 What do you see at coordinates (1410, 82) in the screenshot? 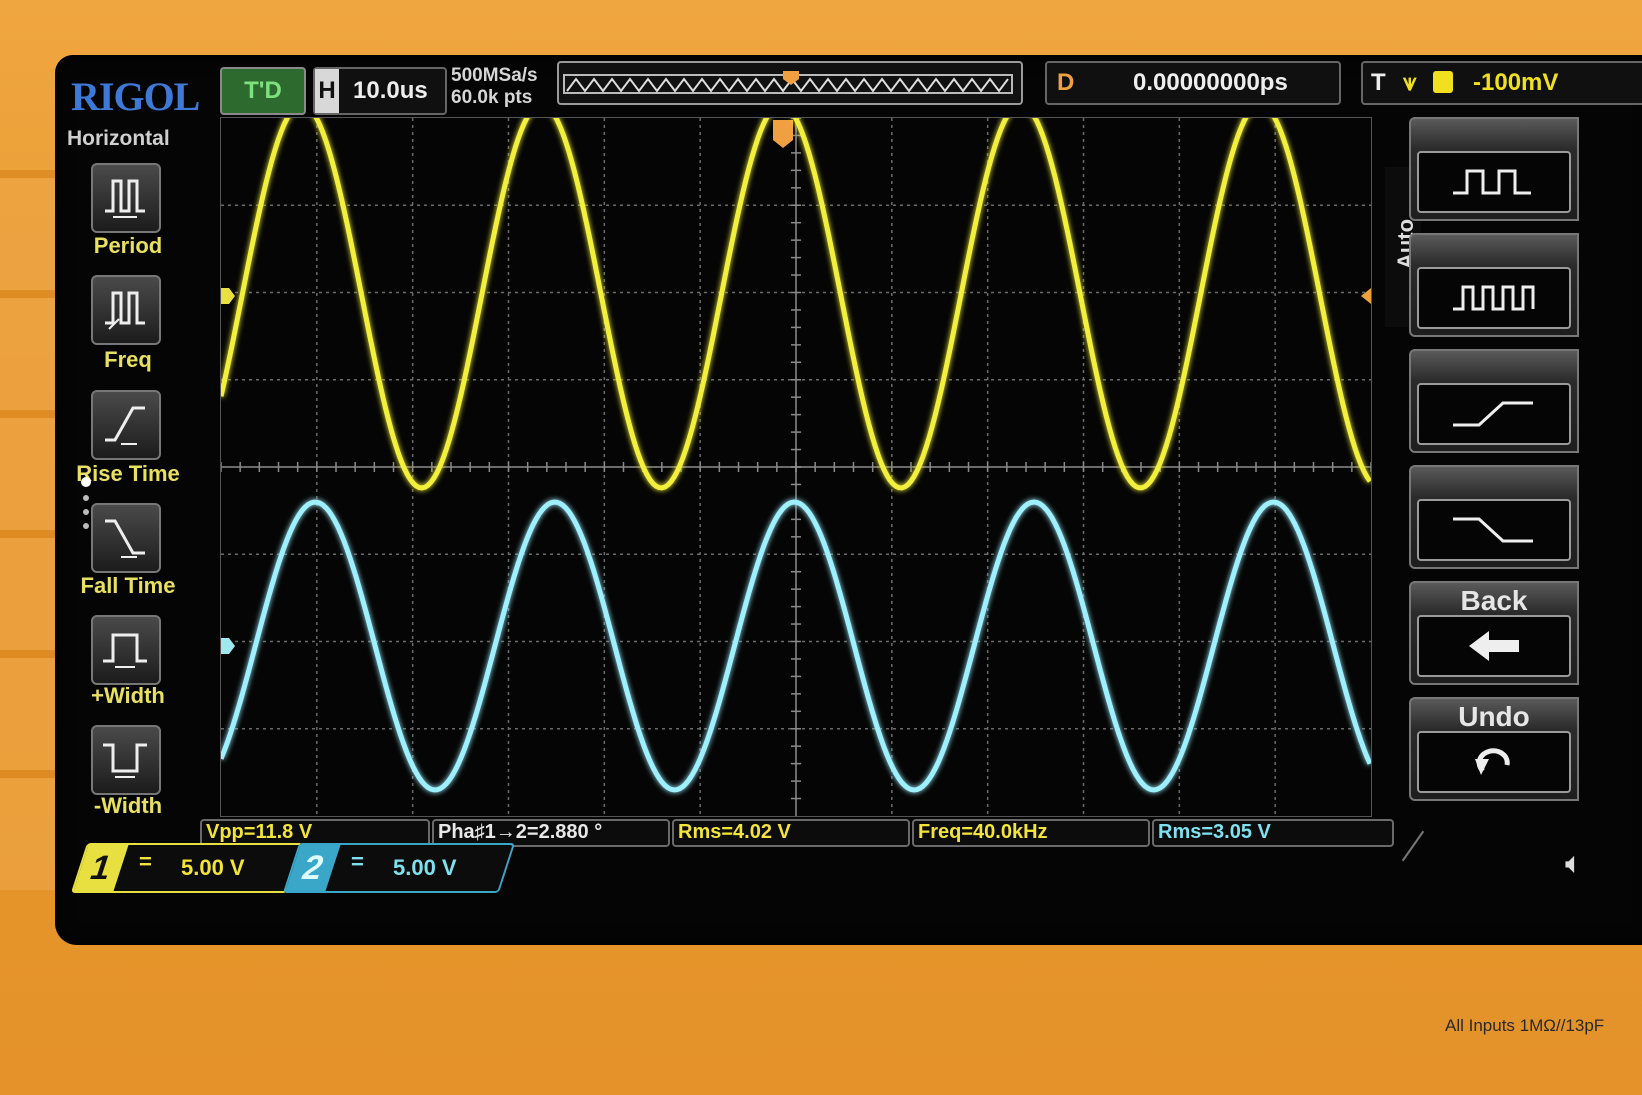
I see `rising-edge-icon: ⩛` at bounding box center [1410, 82].